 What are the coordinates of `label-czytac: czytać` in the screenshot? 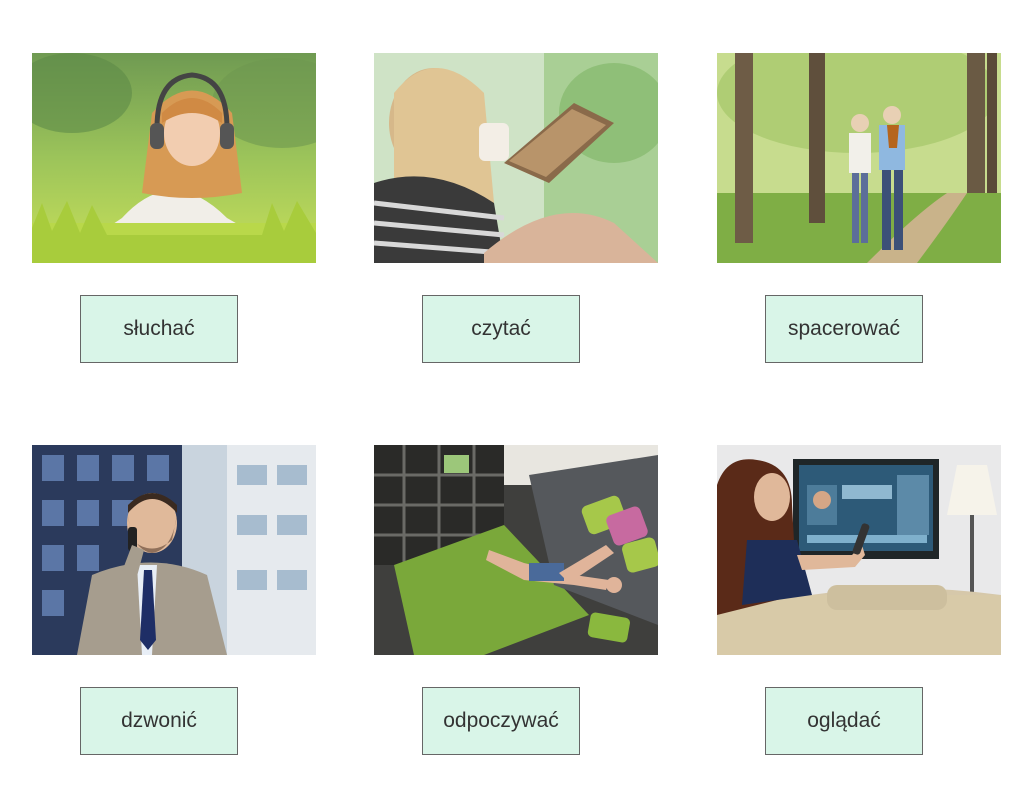 It's located at (501, 329).